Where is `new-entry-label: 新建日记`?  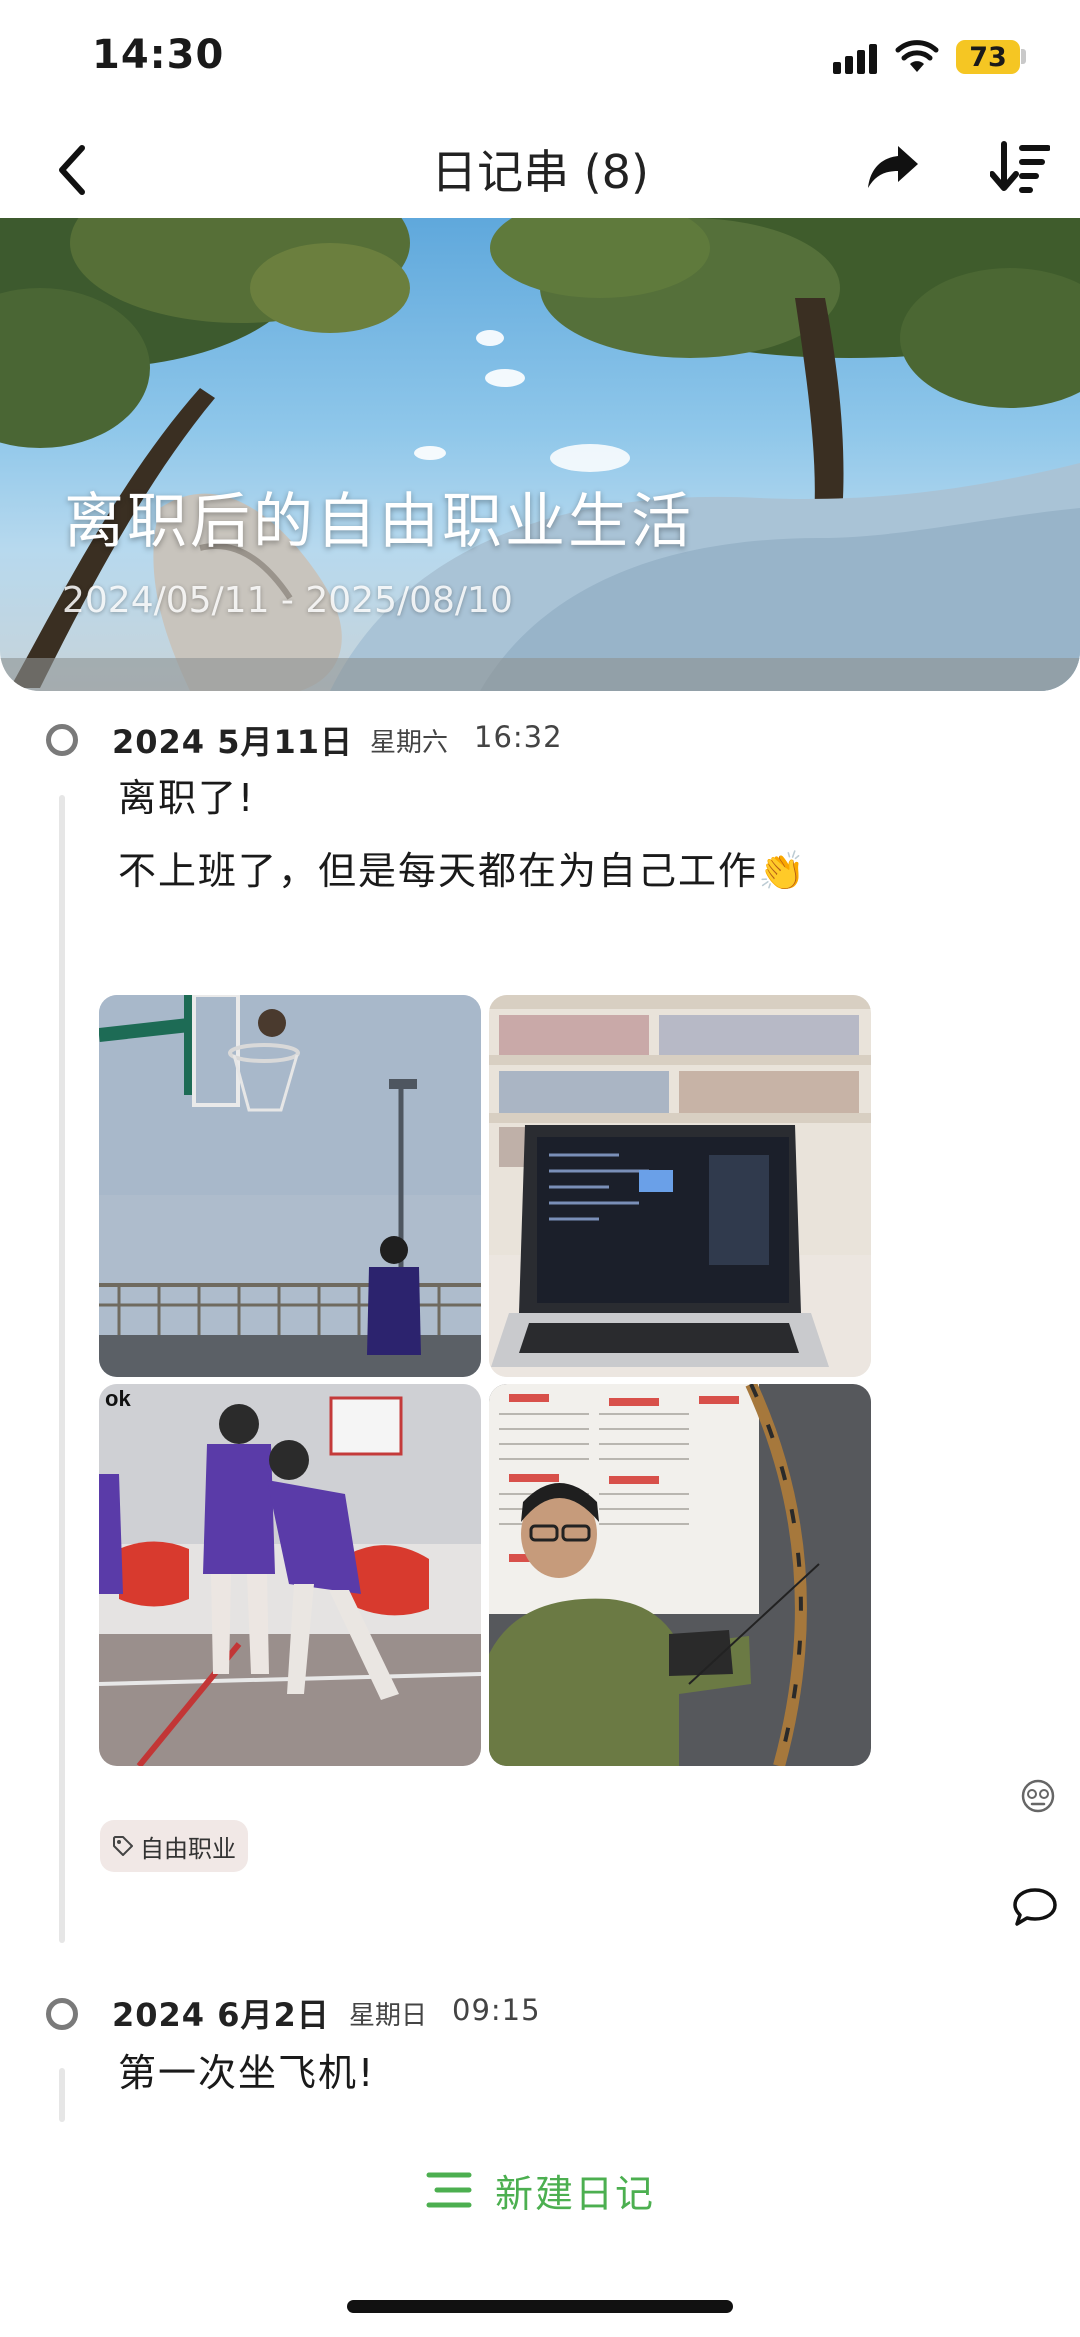 new-entry-label: 新建日记 is located at coordinates (574, 2193).